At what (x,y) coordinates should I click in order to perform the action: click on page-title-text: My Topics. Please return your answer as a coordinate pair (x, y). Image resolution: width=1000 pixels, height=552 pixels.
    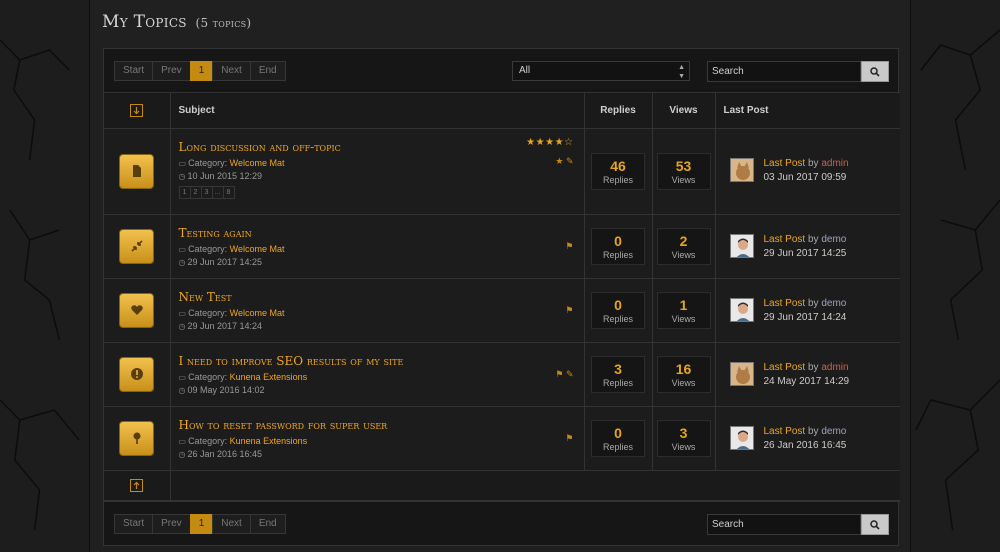
    Looking at the image, I should click on (144, 22).